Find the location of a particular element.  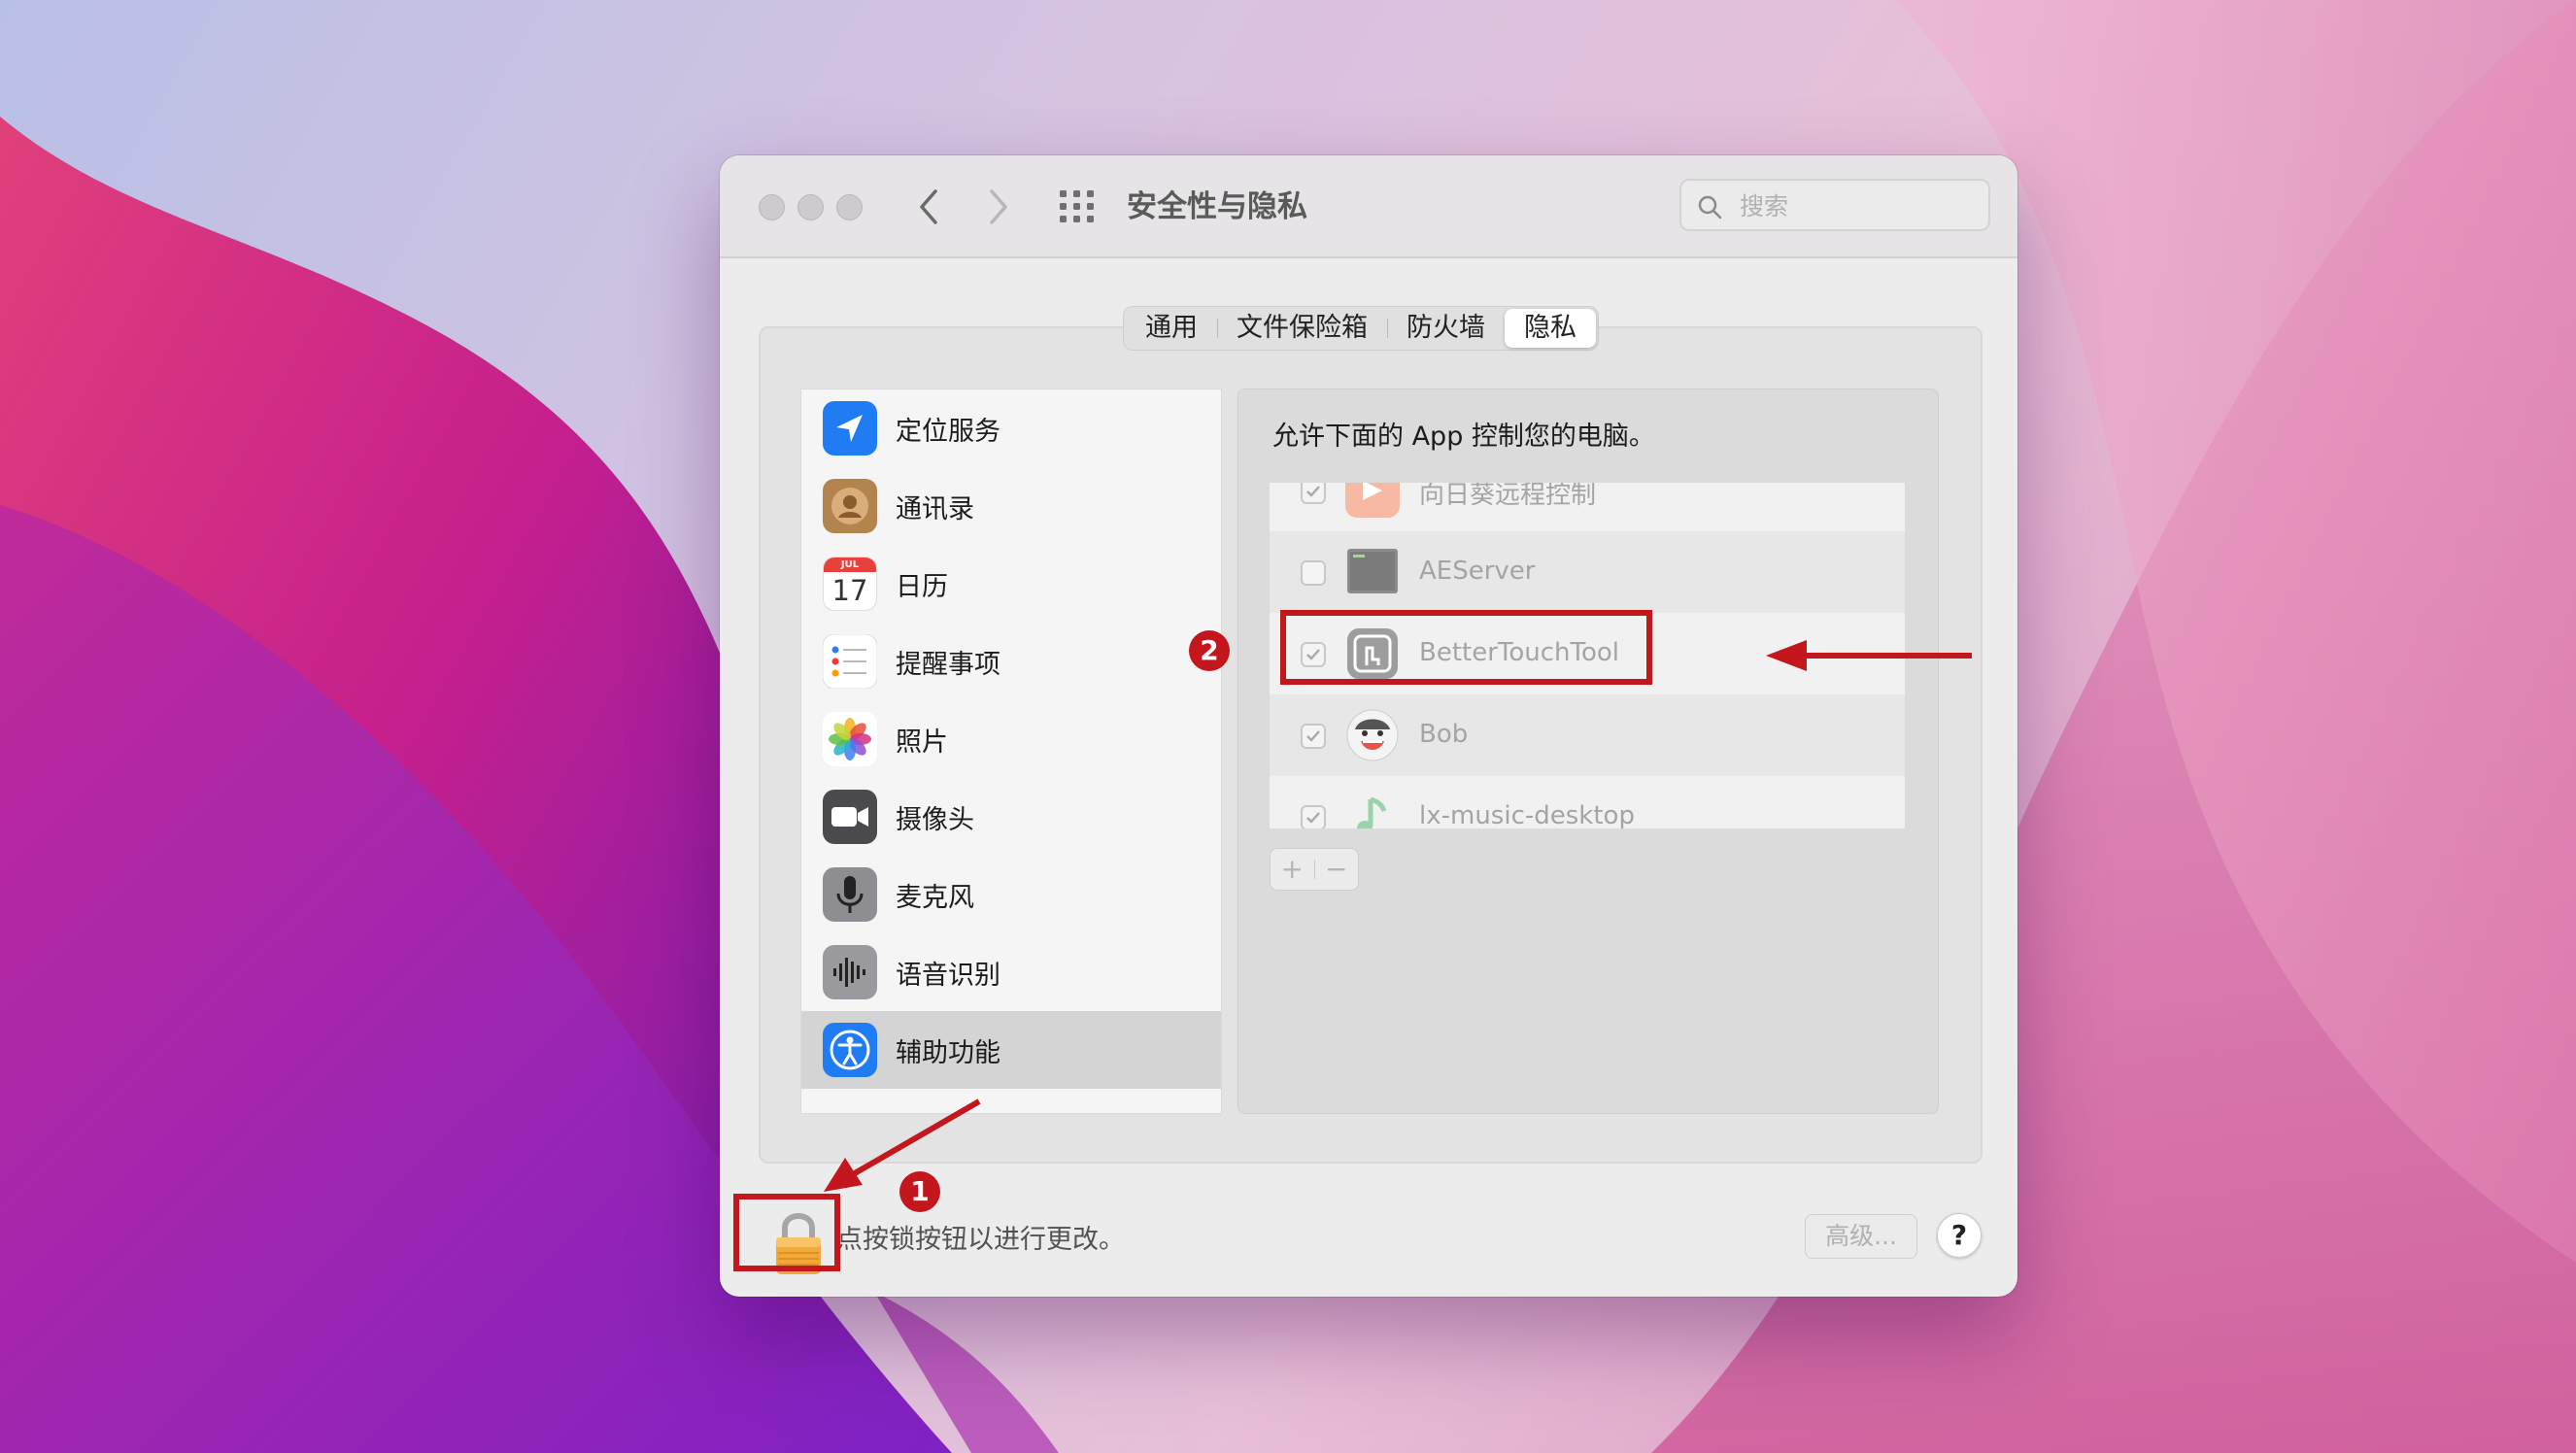

forward-button is located at coordinates (998, 207).